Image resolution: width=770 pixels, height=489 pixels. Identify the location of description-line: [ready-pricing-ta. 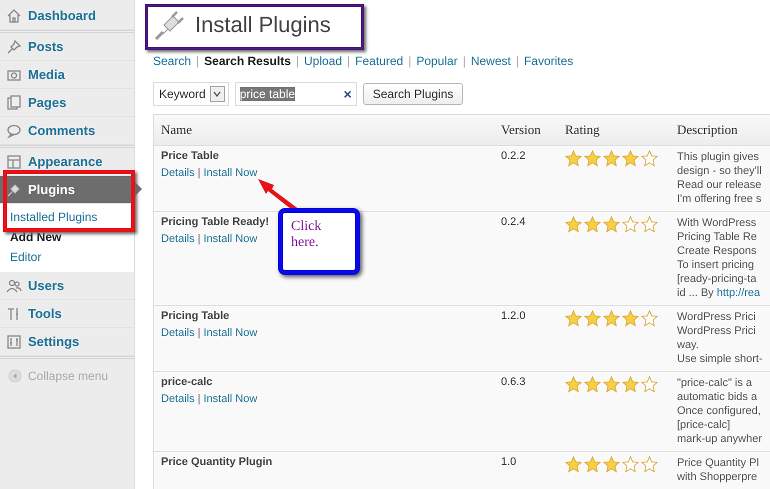
(717, 279).